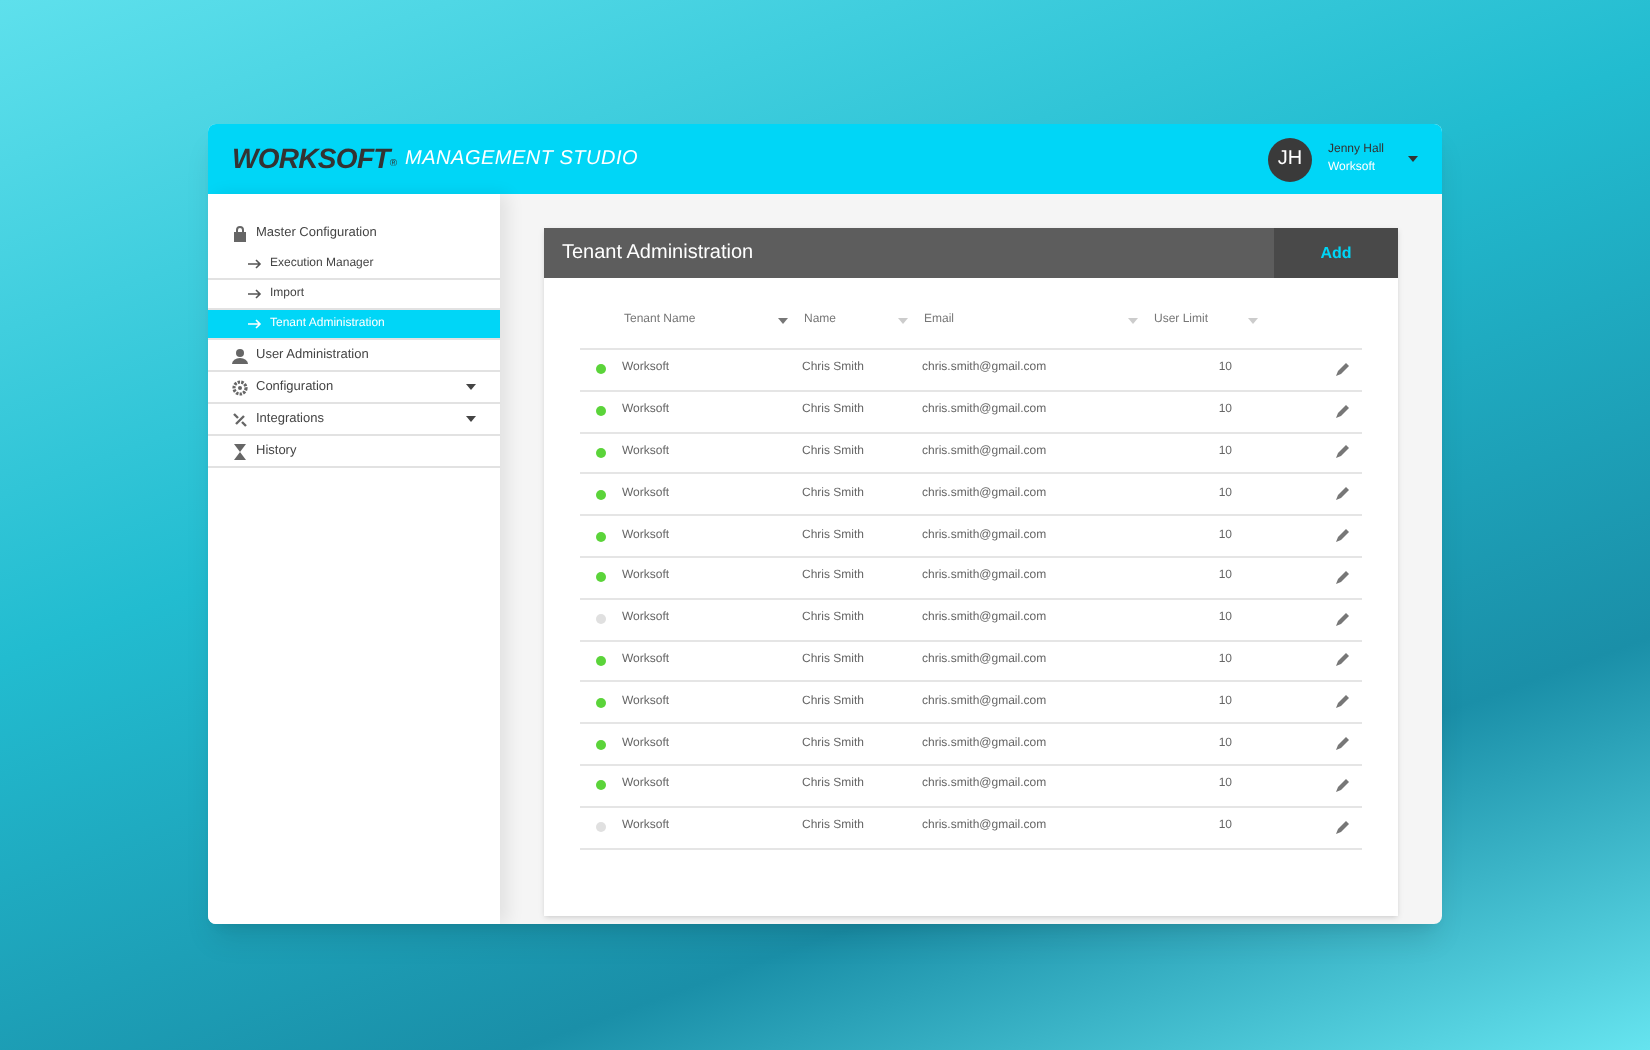 The image size is (1650, 1050). Describe the element at coordinates (1336, 253) in the screenshot. I see `add-button: Add` at that location.